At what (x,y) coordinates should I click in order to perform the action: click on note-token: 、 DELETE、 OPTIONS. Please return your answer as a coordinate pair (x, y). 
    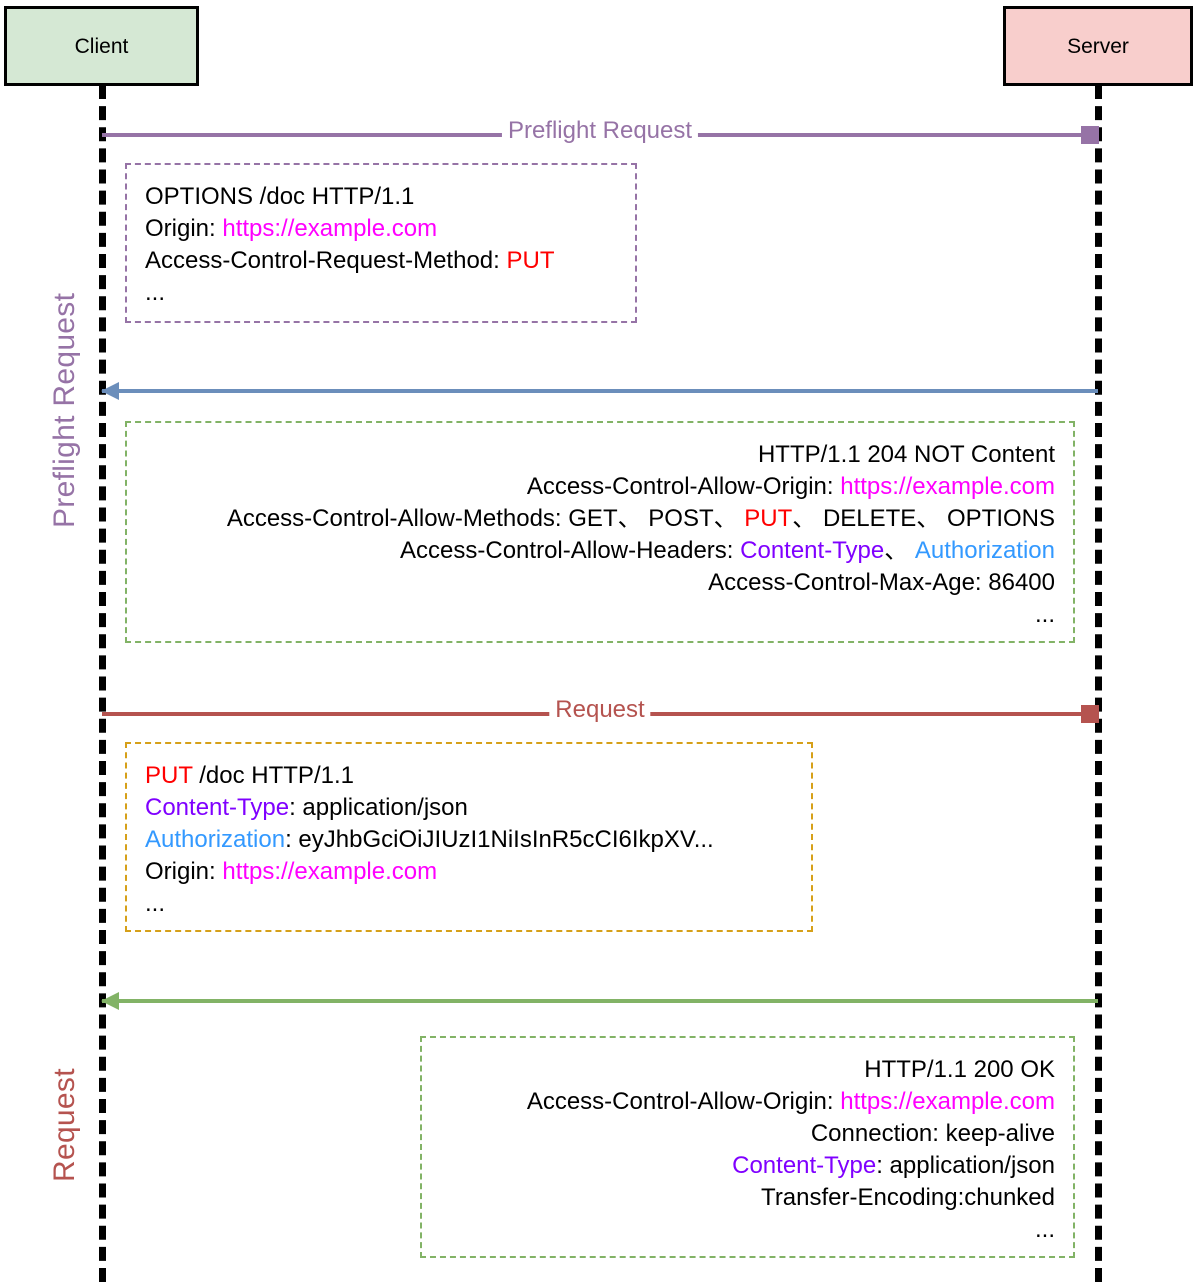
    Looking at the image, I should click on (923, 518).